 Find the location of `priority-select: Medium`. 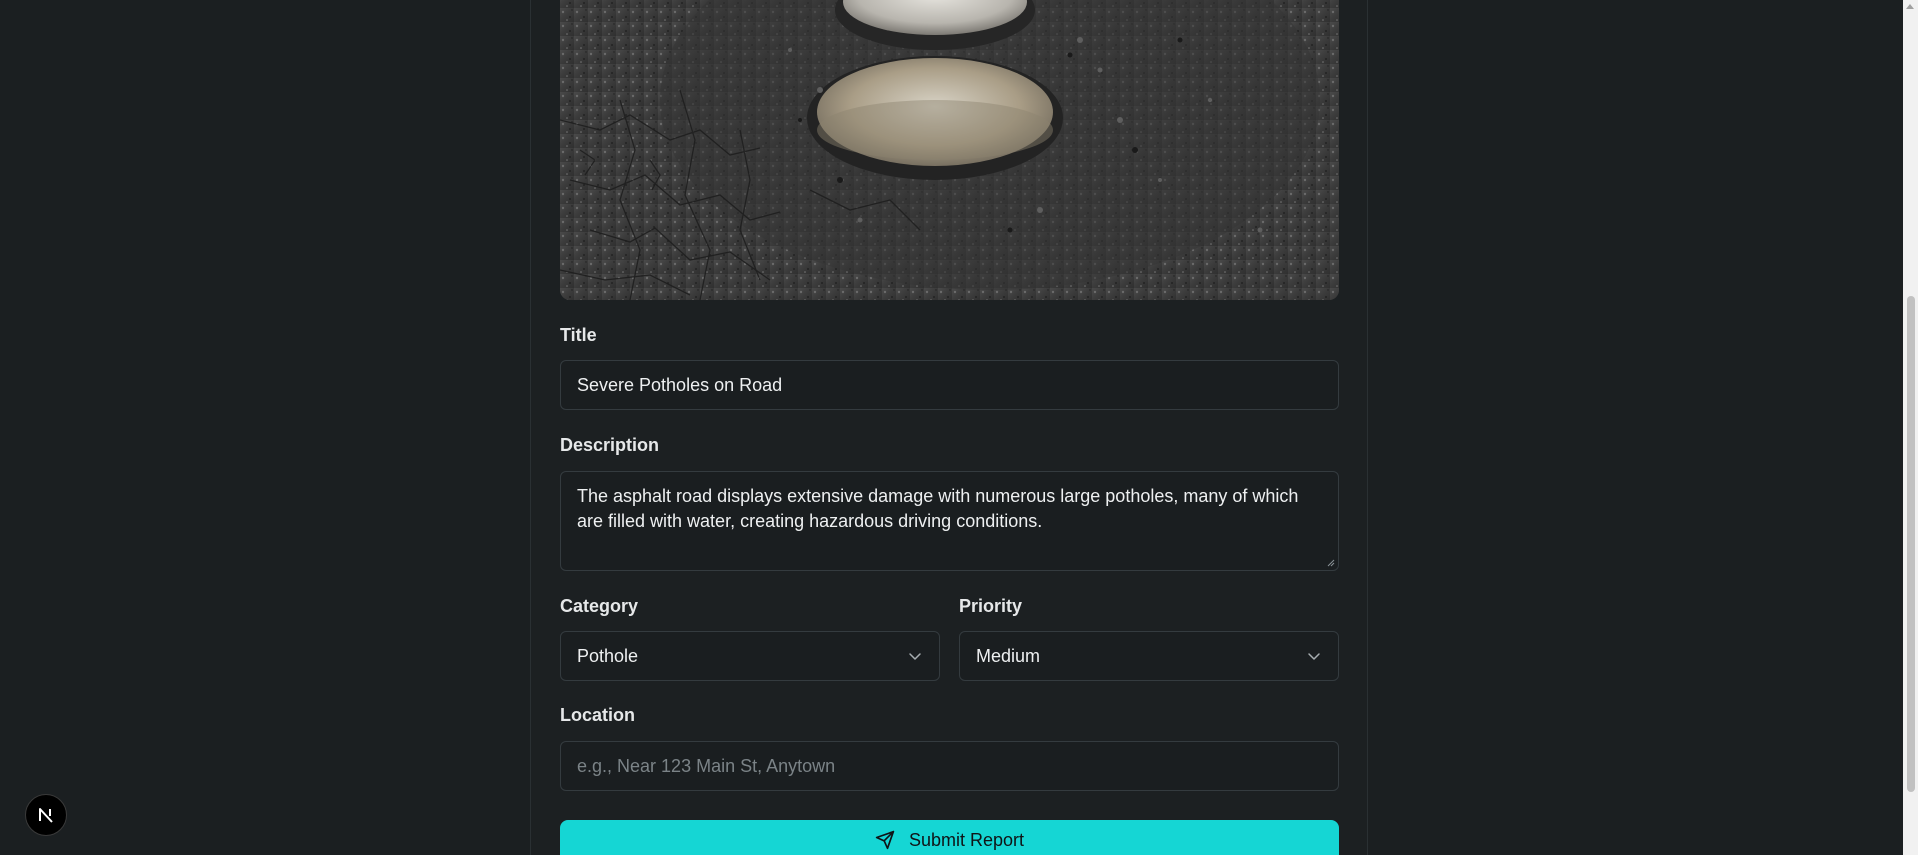

priority-select: Medium is located at coordinates (1149, 656).